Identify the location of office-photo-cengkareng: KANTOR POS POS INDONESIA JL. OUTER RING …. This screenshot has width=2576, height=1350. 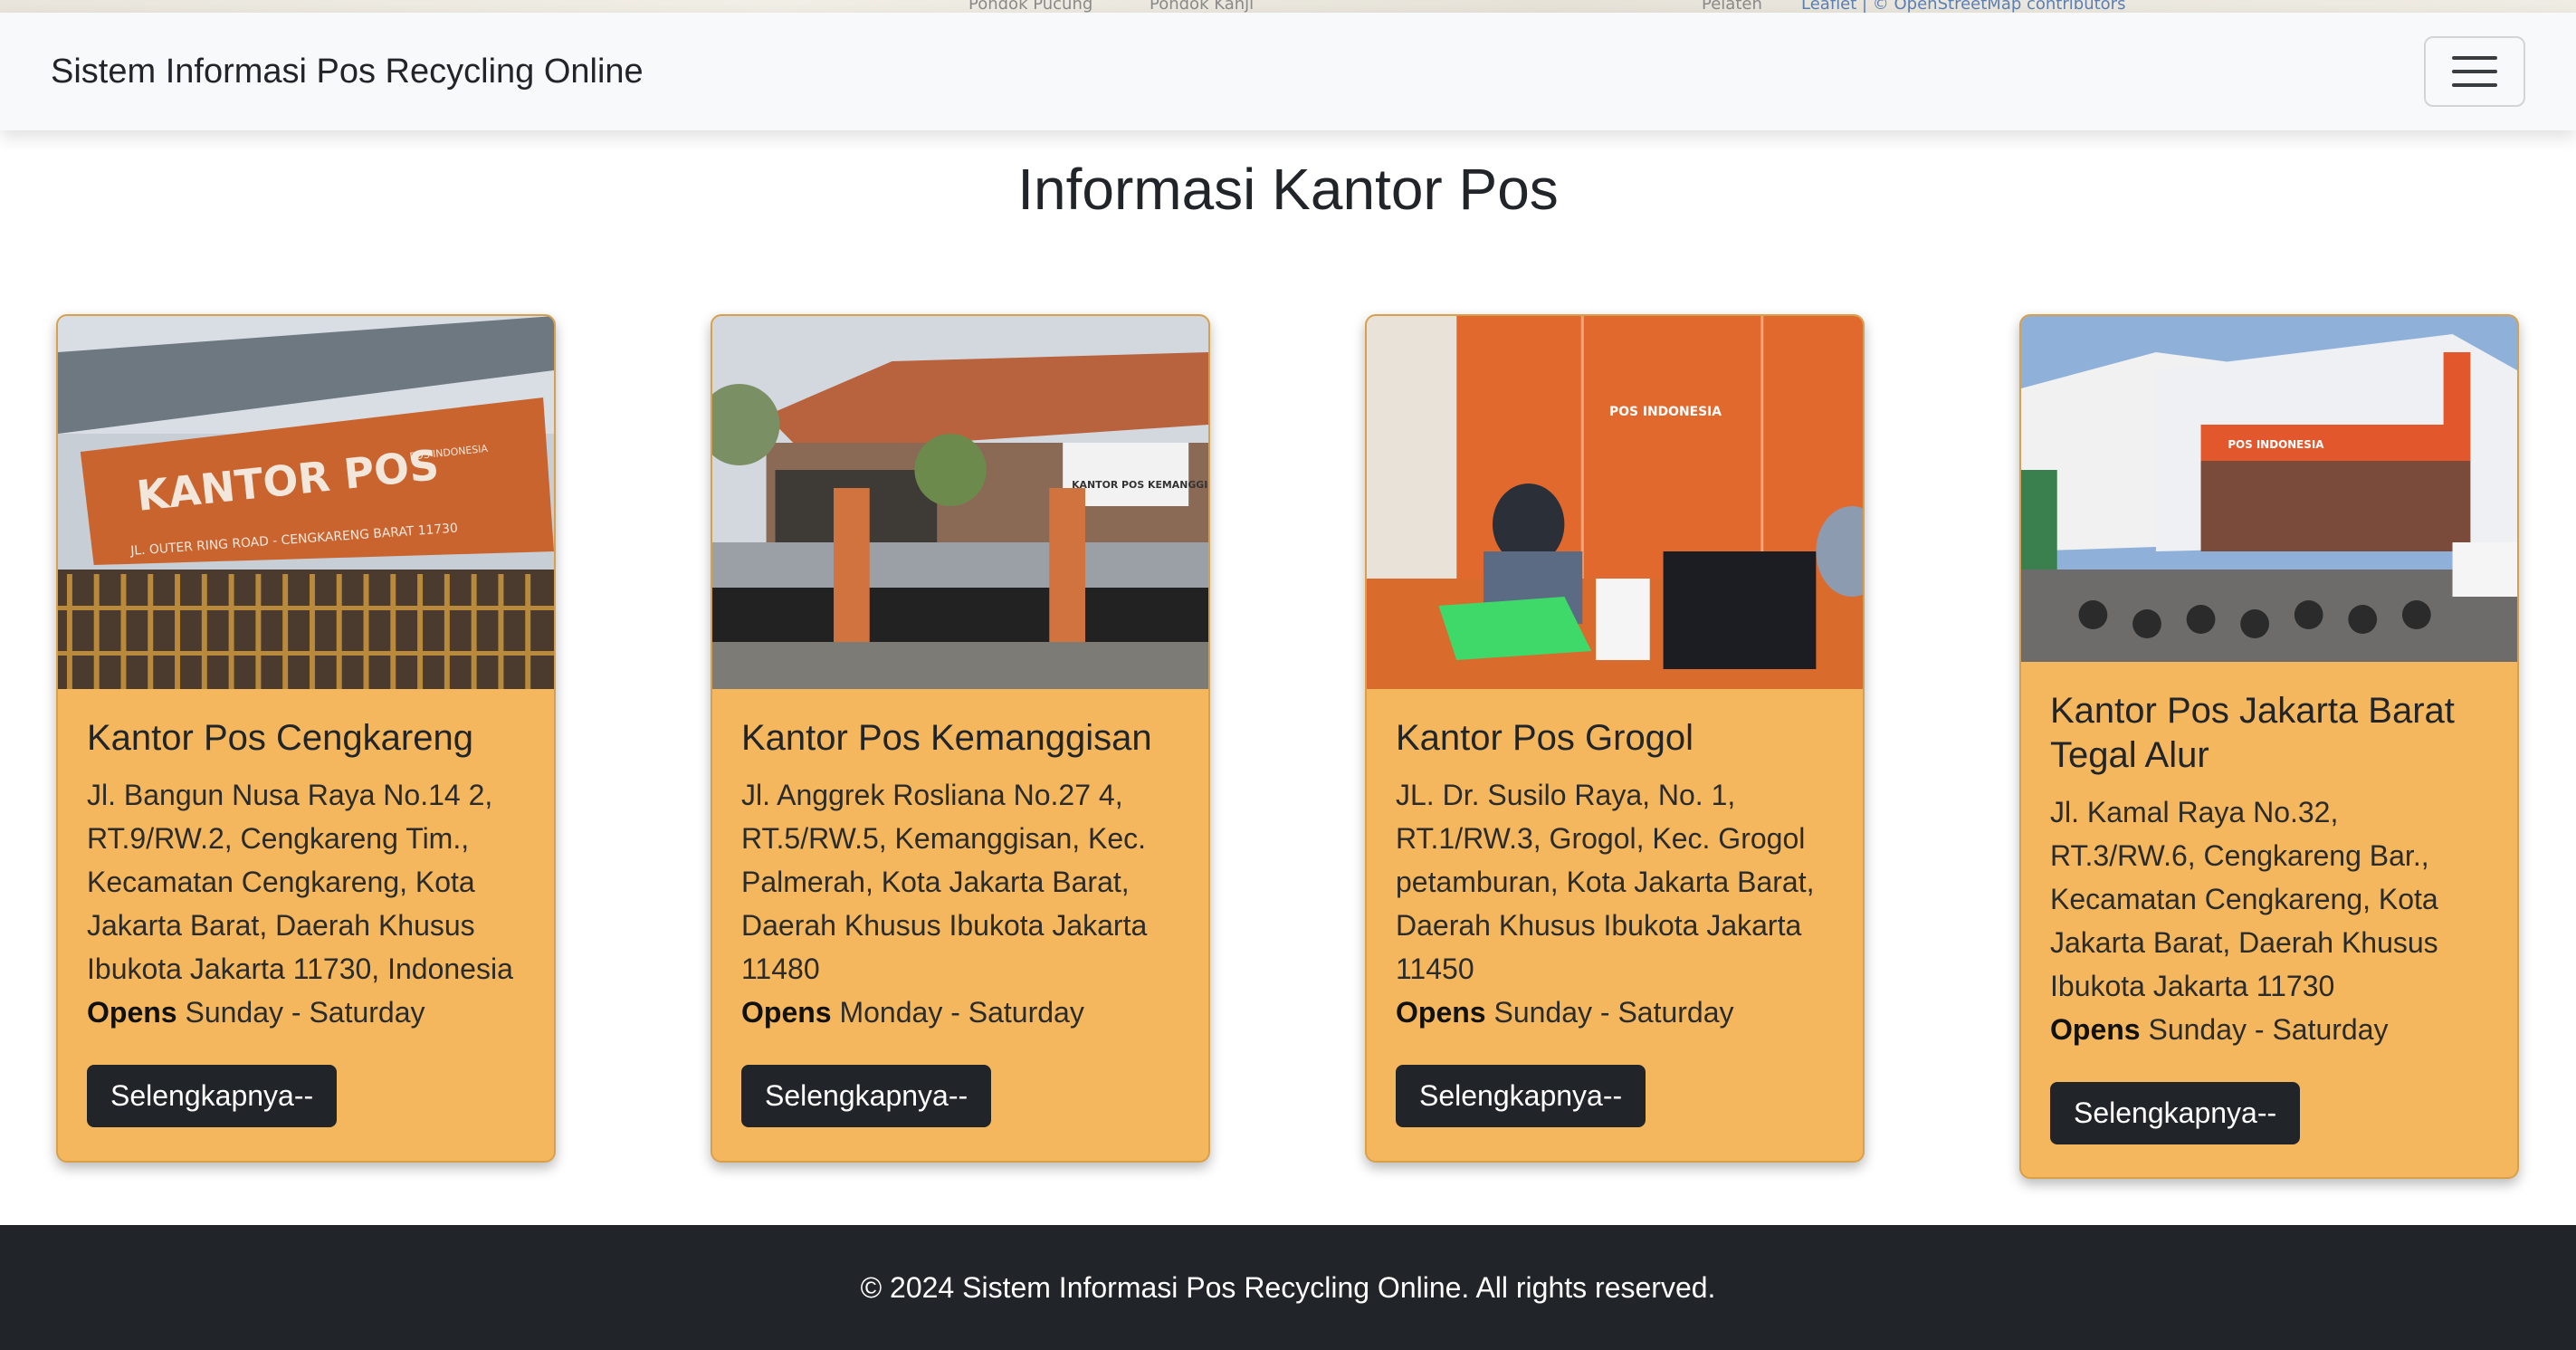
(306, 502).